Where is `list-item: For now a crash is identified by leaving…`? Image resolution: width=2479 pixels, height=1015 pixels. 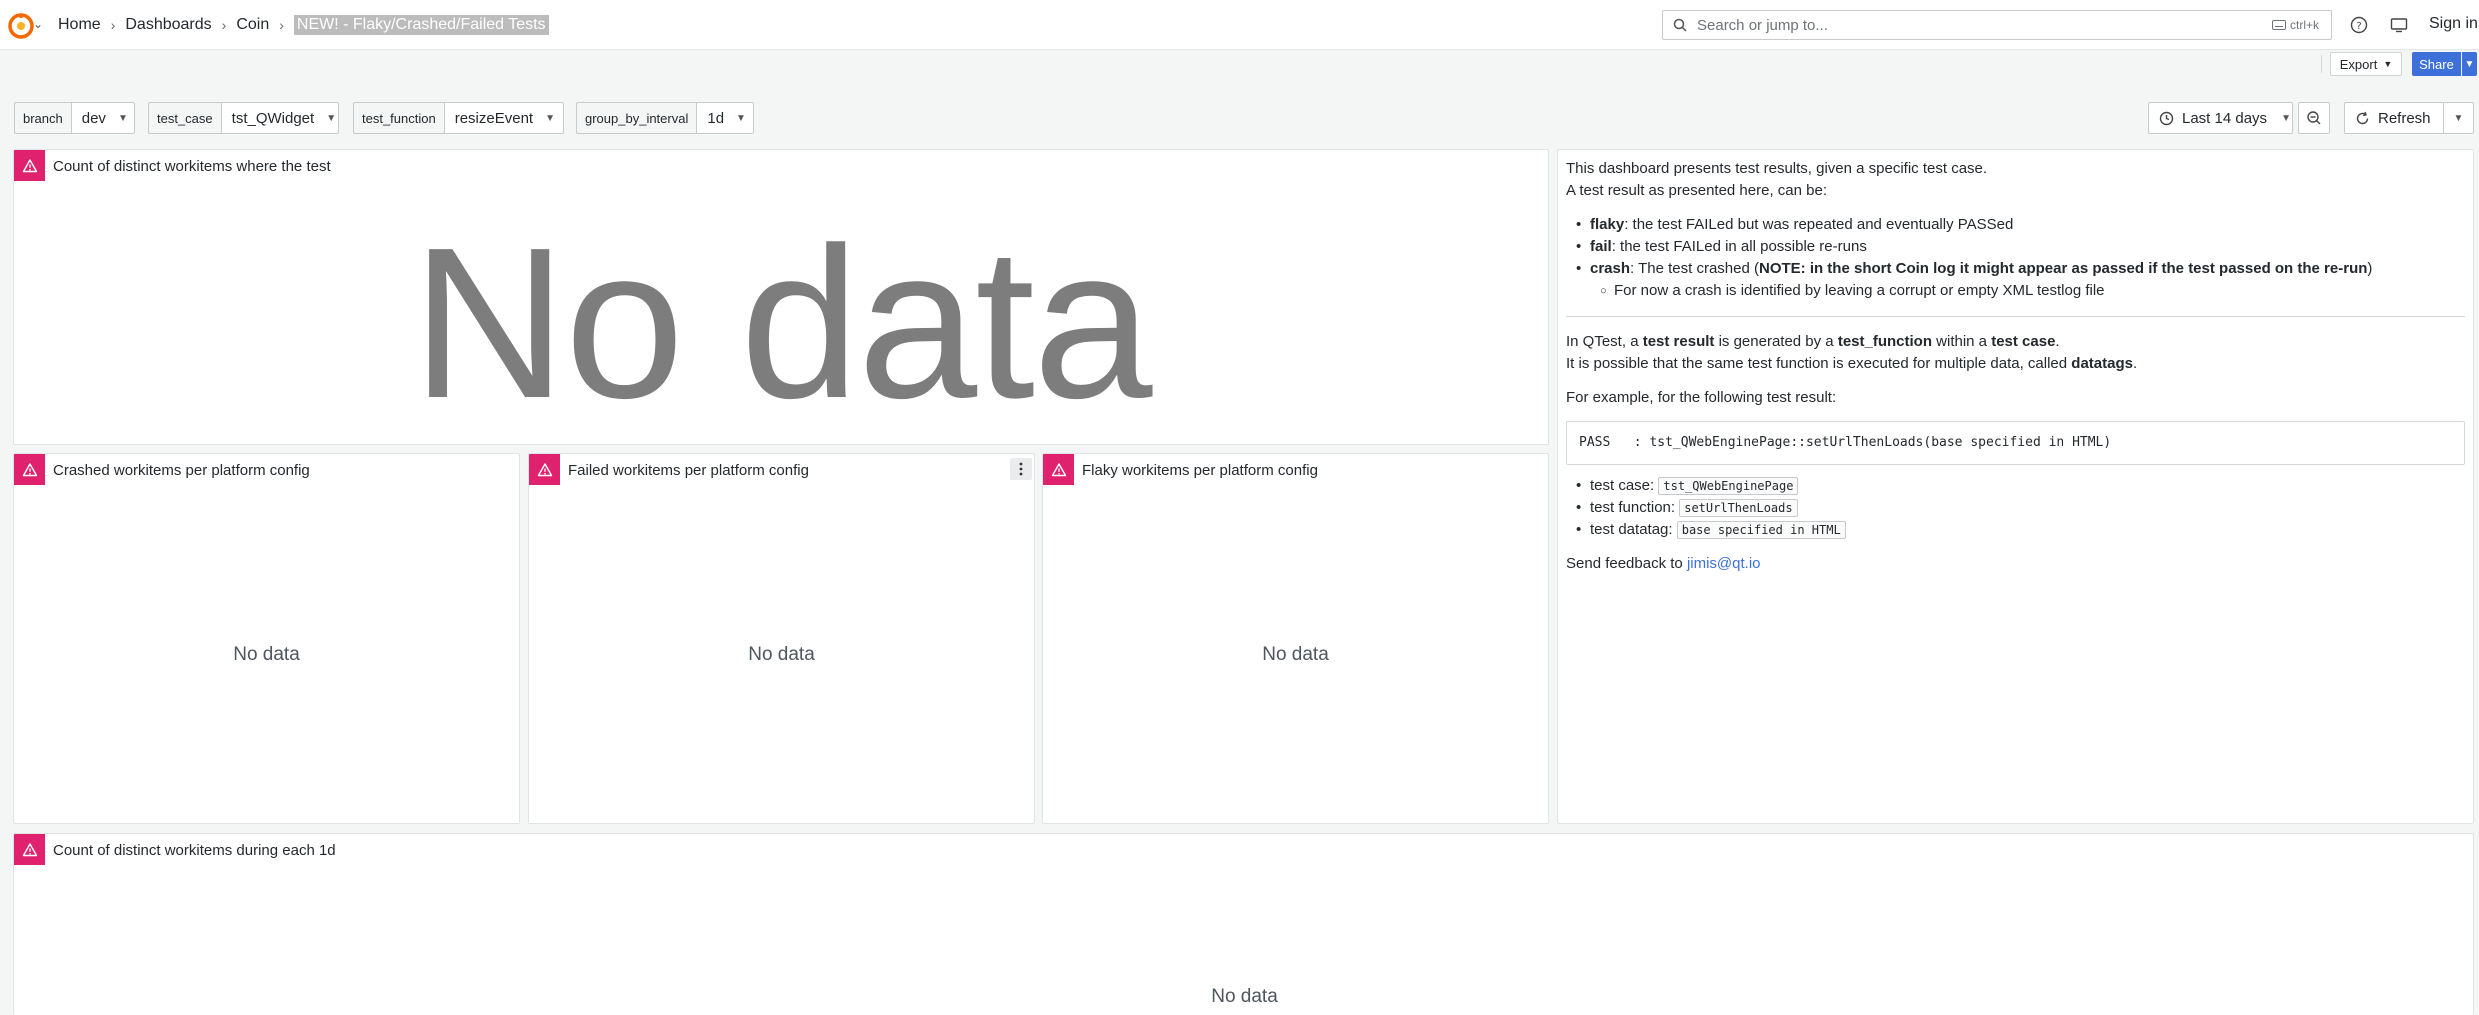
list-item: For now a crash is identified by leaving… is located at coordinates (2015, 291).